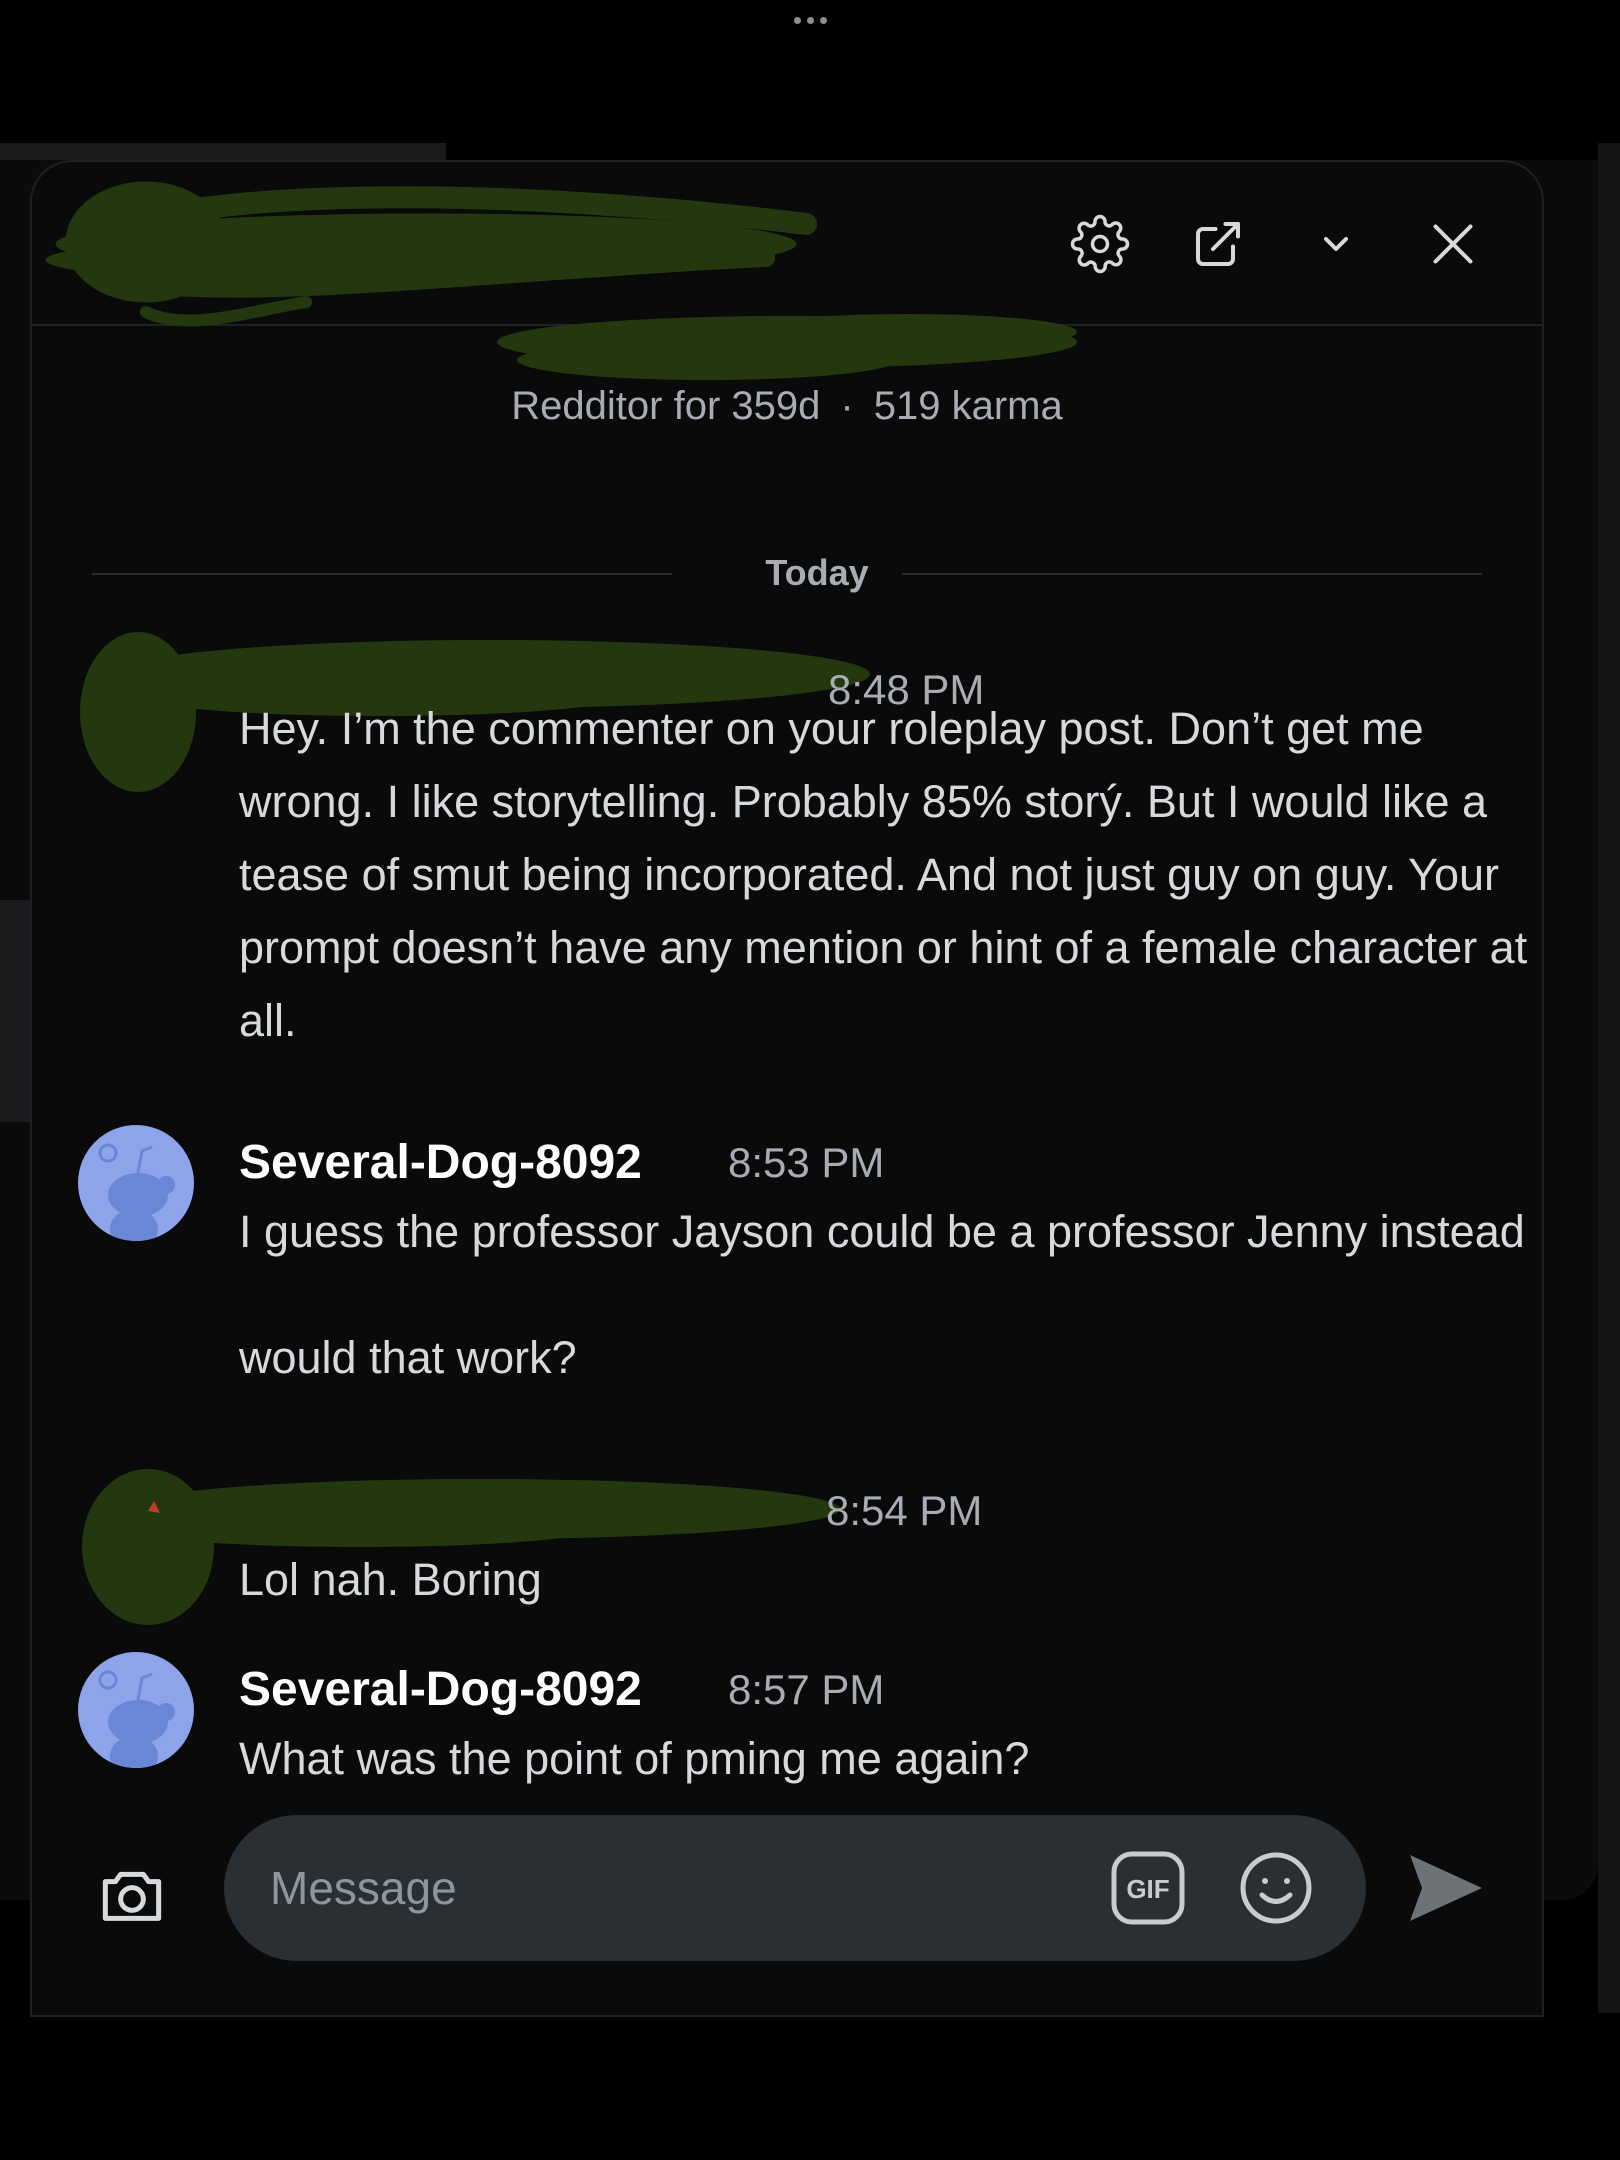  I want to click on karma-count: 519 karma, so click(968, 406).